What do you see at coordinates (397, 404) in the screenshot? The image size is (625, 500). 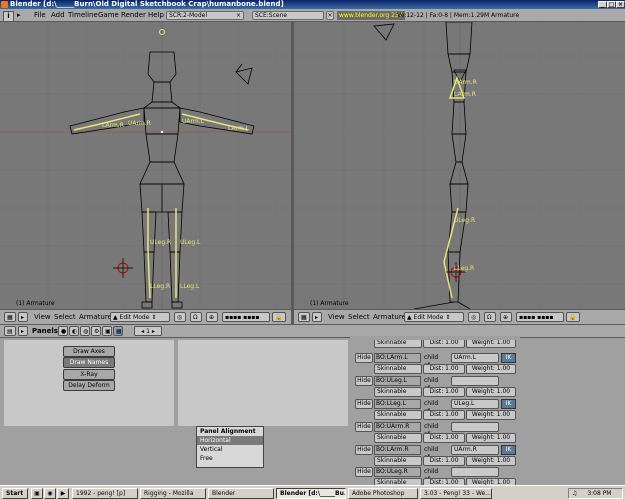 I see `bone-name-field: BO:LLeg.L` at bounding box center [397, 404].